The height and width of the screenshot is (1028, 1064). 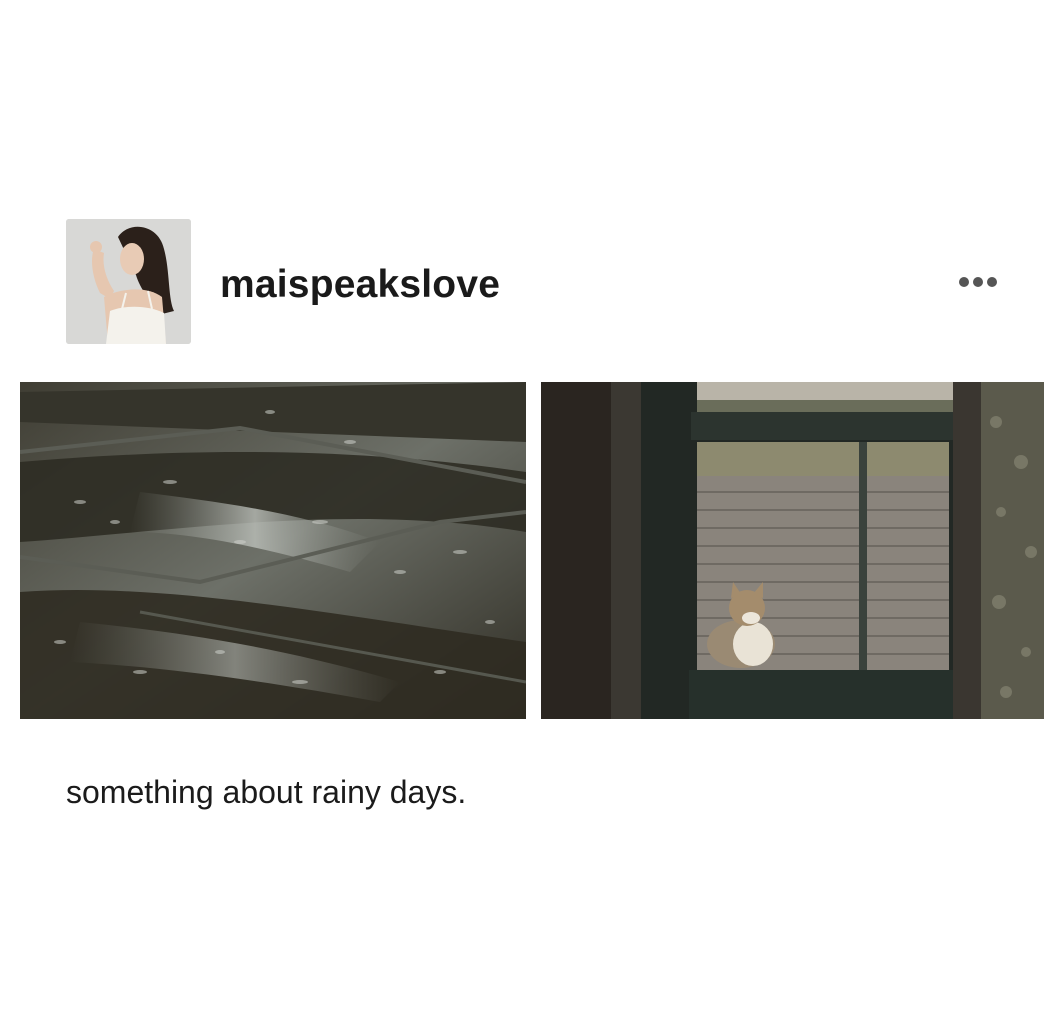 I want to click on author-username: maispeakslove, so click(x=360, y=285).